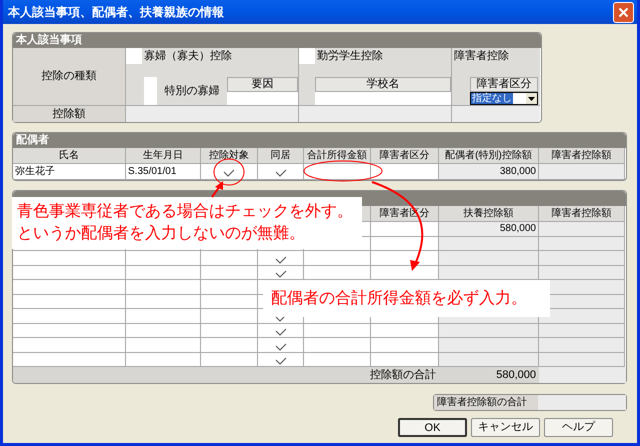 This screenshot has height=446, width=640. I want to click on table-cell: 380,000, so click(489, 172).